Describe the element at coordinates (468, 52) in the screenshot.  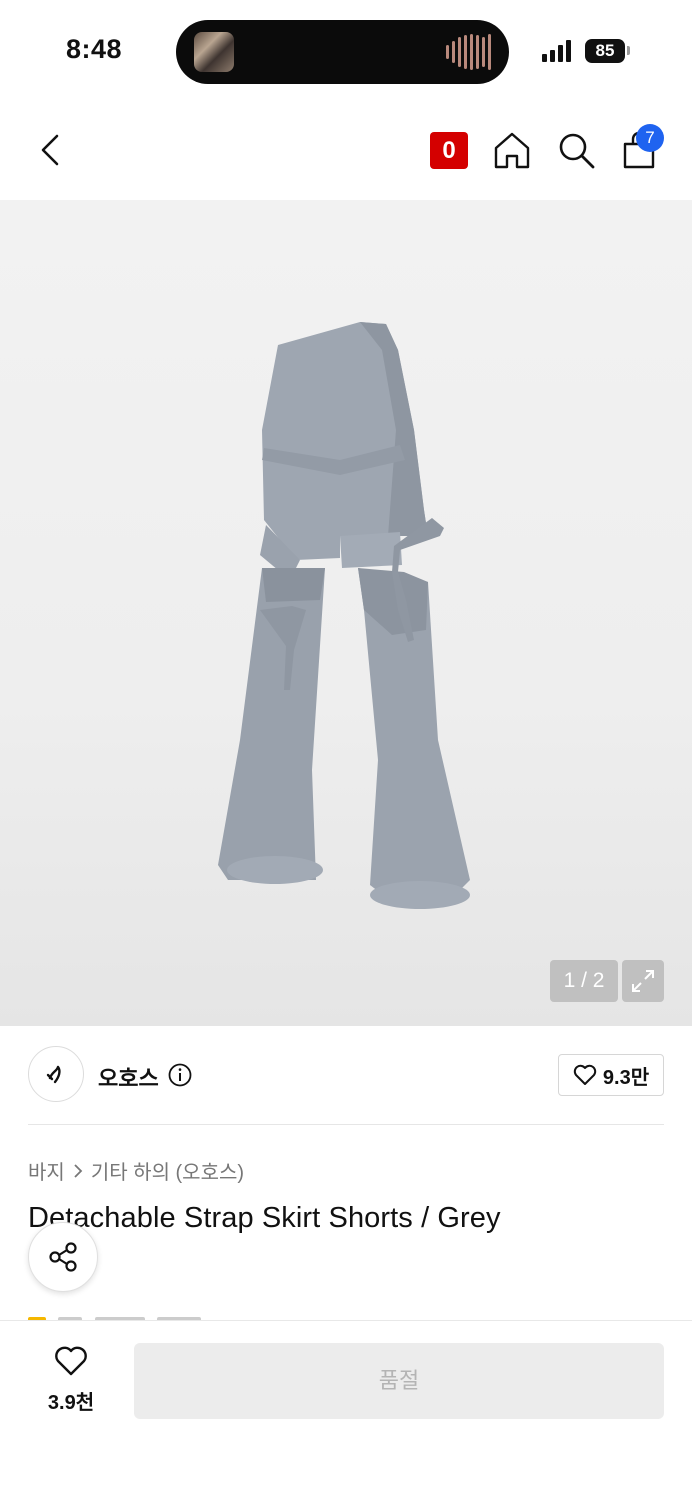
I see `audio-waveform-icon` at that location.